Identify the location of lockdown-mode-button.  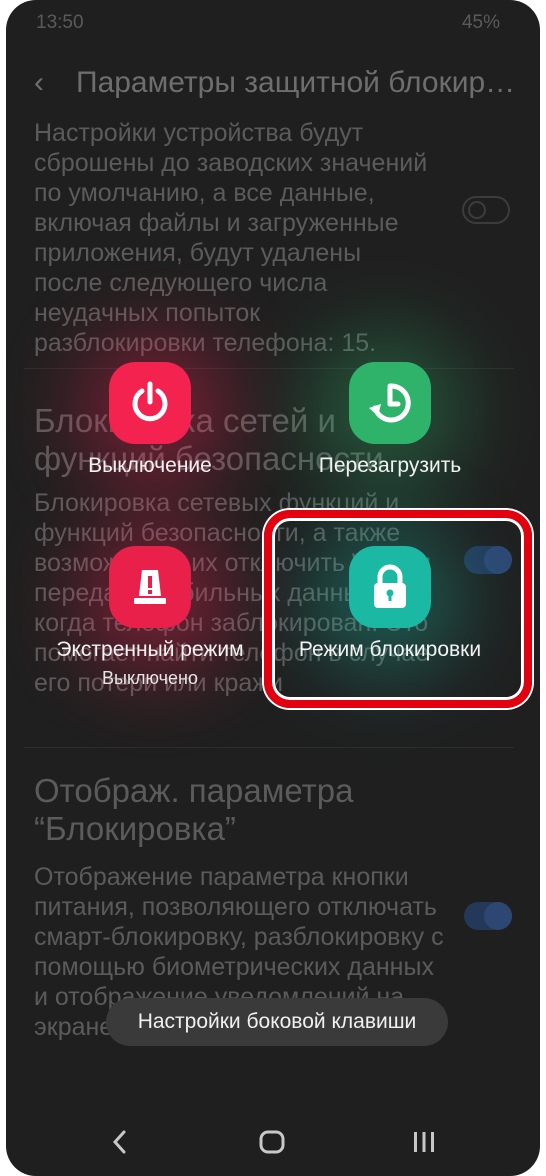
(390, 587).